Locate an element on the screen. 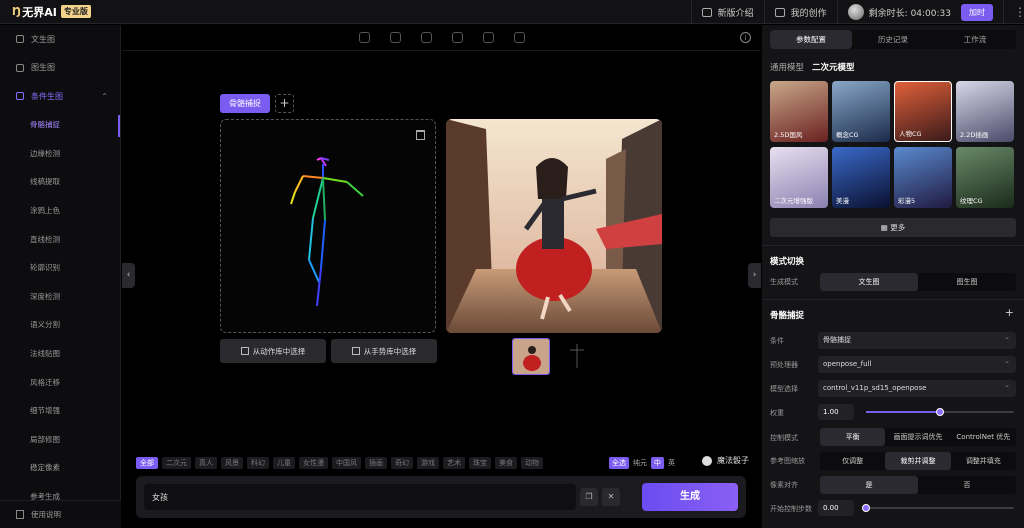 Image resolution: width=1024 pixels, height=528 pixels. avatar is located at coordinates (855, 12).